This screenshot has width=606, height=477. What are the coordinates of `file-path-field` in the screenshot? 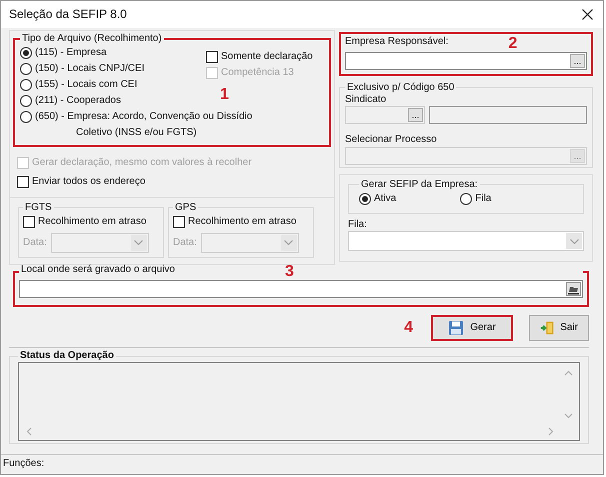 It's located at (301, 289).